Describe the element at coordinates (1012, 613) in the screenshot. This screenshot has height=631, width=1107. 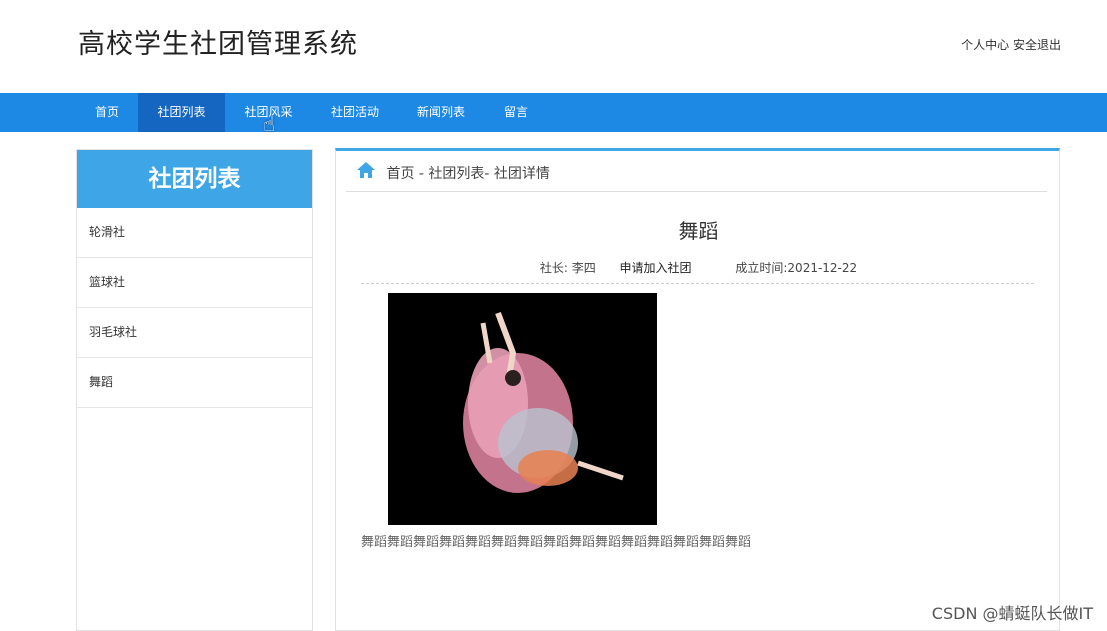
I see `watermark: CSDN @蜻蜓队长做IT` at that location.